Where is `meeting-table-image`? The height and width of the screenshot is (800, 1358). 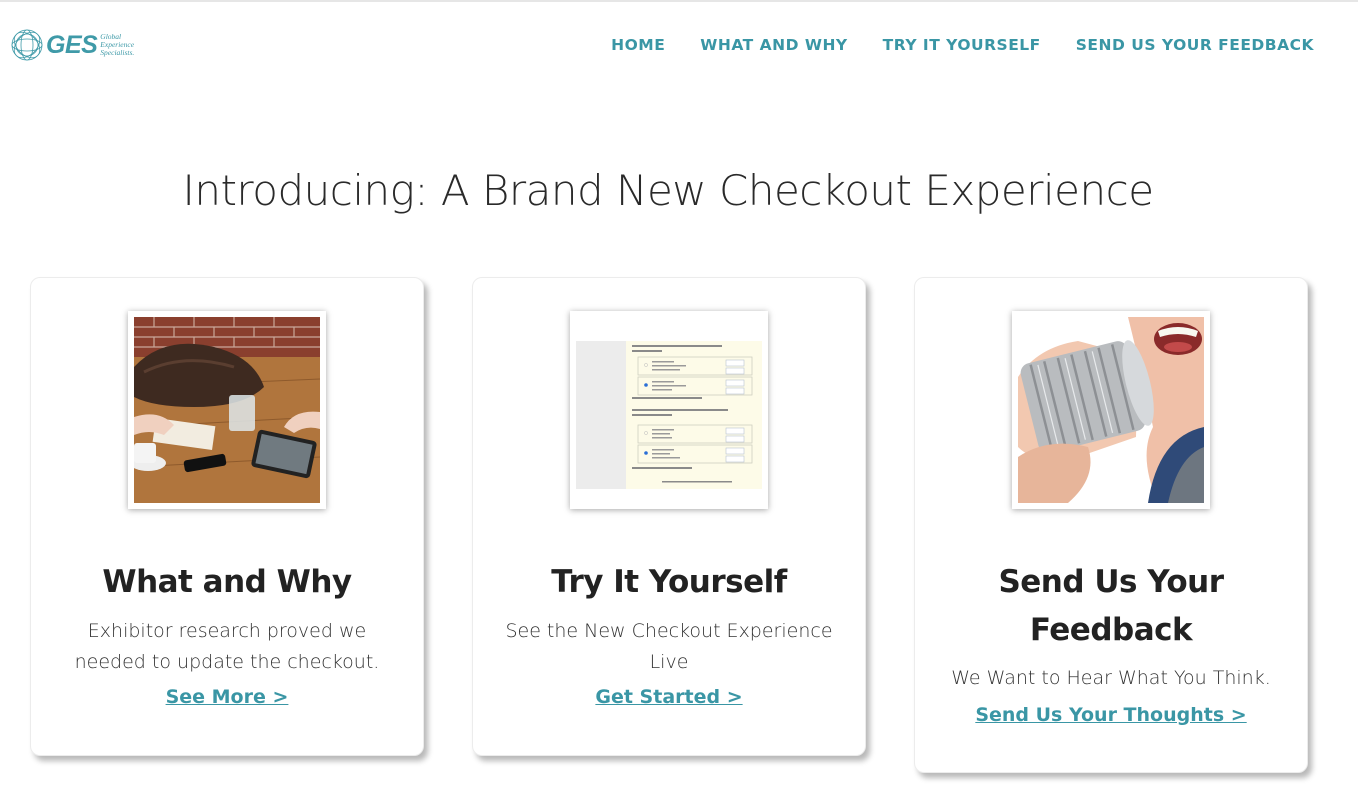 meeting-table-image is located at coordinates (227, 410).